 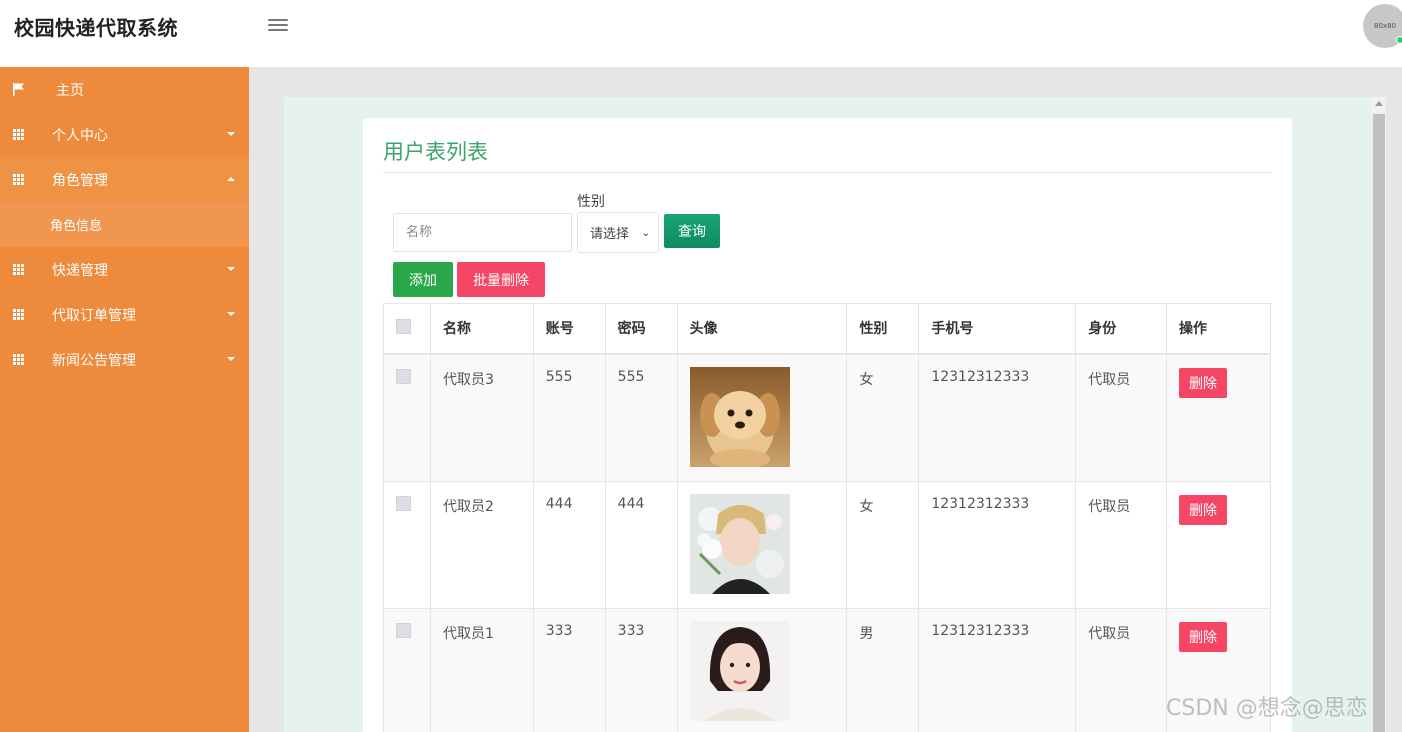 I want to click on add-button: 添加, so click(x=423, y=279).